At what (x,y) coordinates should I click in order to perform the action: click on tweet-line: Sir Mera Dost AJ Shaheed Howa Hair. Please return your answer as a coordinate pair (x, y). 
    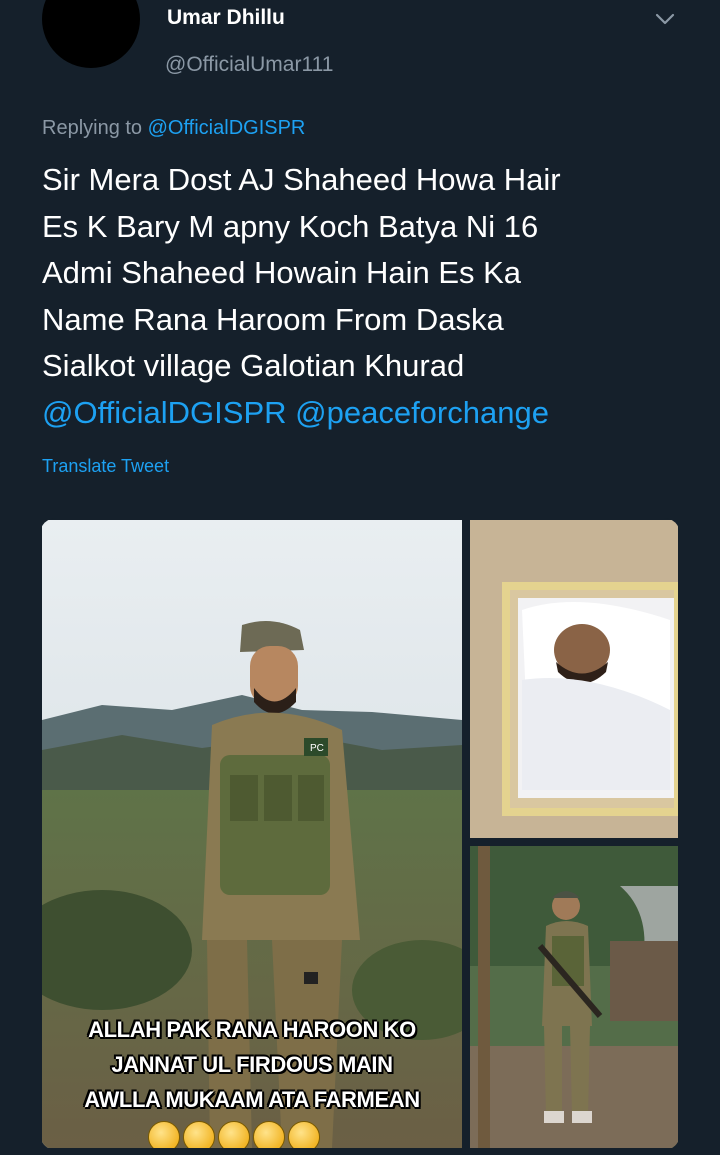
    Looking at the image, I should click on (301, 179).